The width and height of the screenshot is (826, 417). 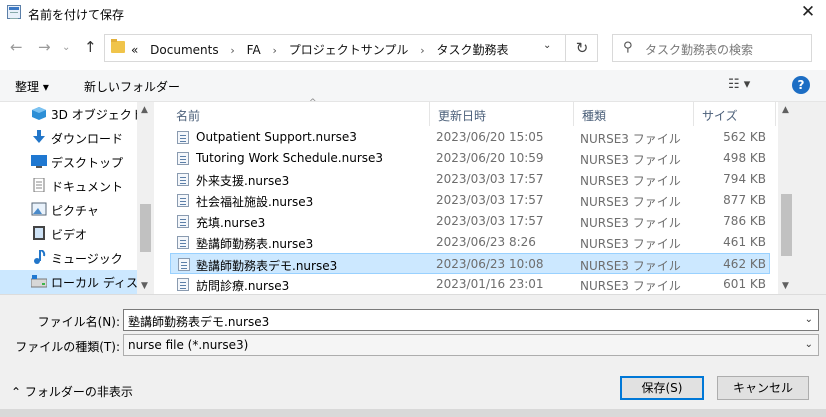 I want to click on file-size: 877 KB, so click(x=744, y=200).